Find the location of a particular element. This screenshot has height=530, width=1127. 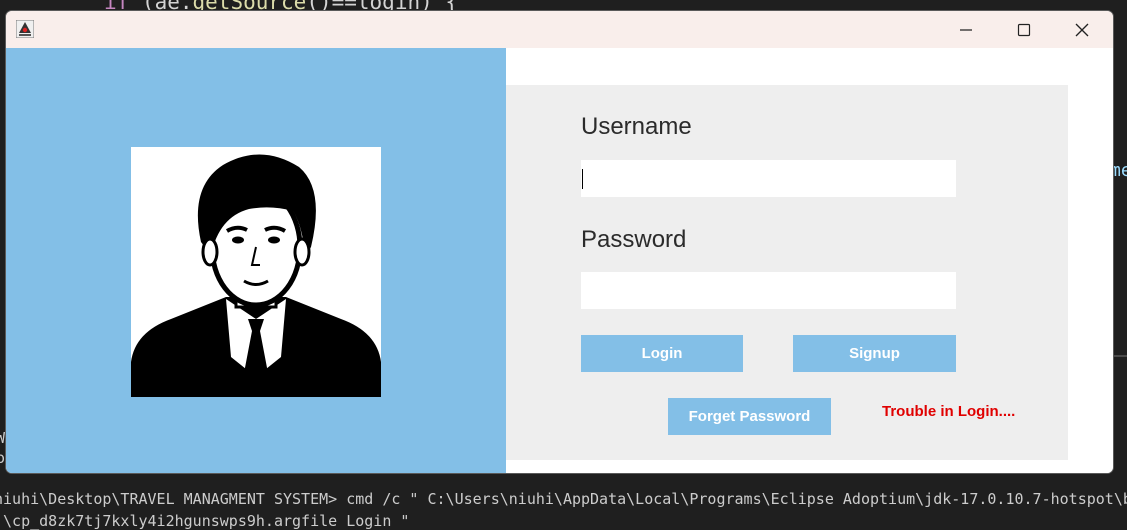

user-avatar-illustration is located at coordinates (256, 272).